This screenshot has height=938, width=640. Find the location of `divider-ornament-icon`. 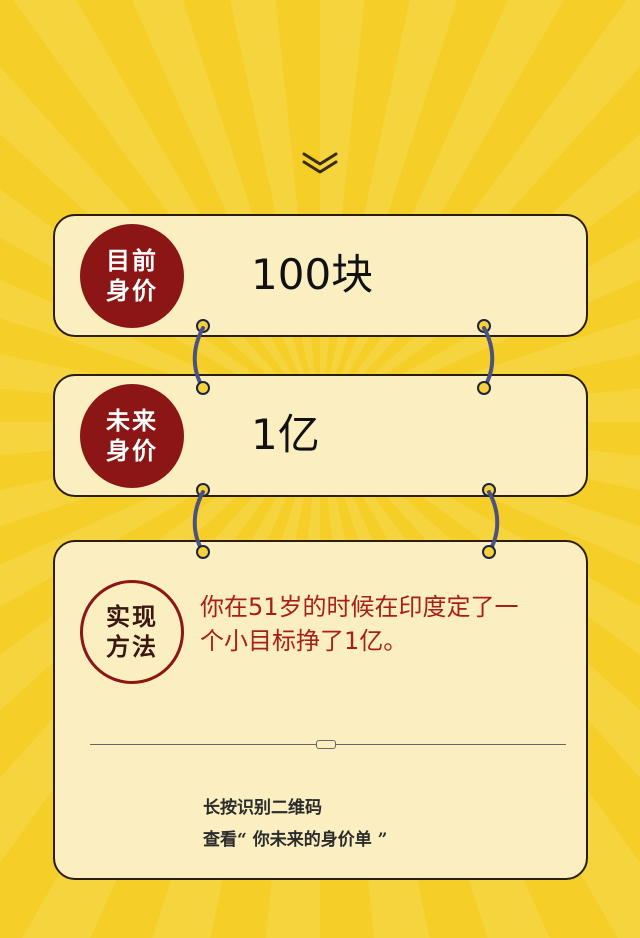

divider-ornament-icon is located at coordinates (326, 744).